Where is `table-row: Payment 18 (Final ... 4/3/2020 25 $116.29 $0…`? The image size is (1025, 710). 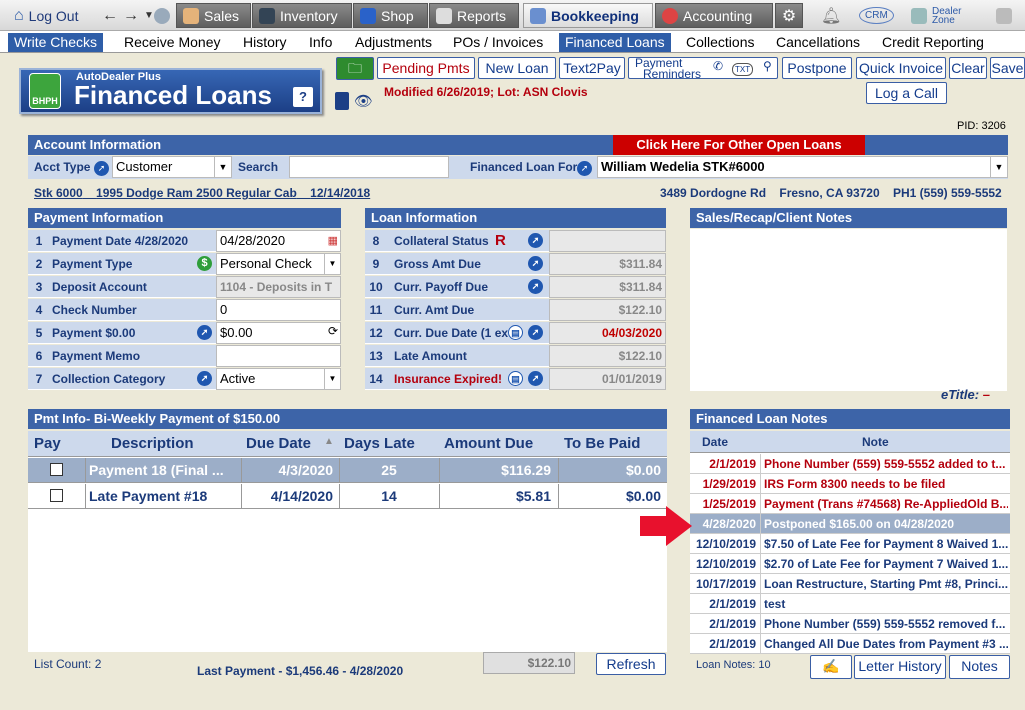
table-row: Payment 18 (Final ... 4/3/2020 25 $116.29 $0… is located at coordinates (347, 470).